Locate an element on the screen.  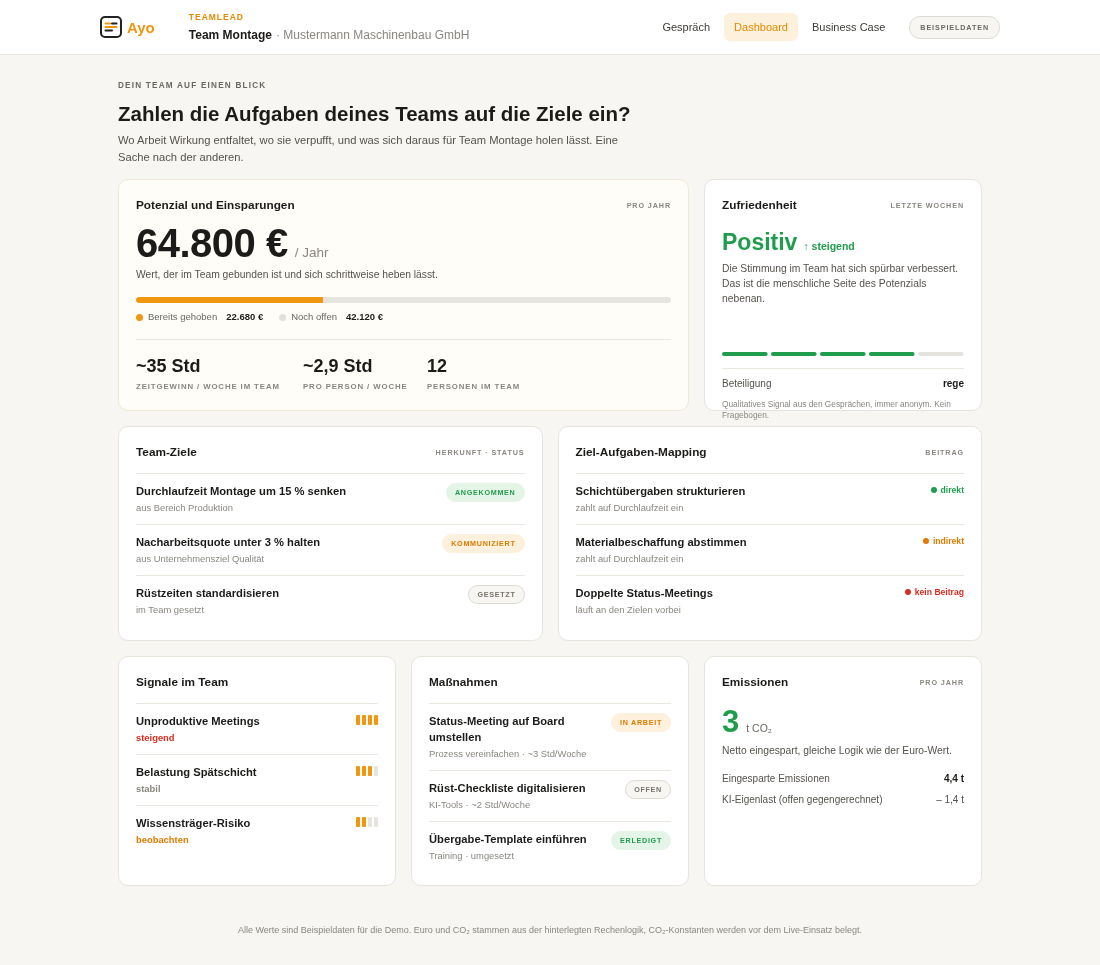
signal-trend: stabil is located at coordinates (149, 789).